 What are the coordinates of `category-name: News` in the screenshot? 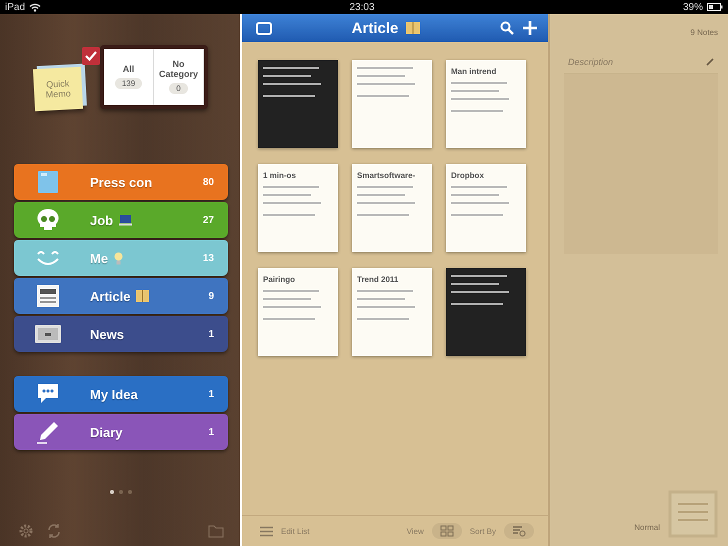 It's located at (107, 334).